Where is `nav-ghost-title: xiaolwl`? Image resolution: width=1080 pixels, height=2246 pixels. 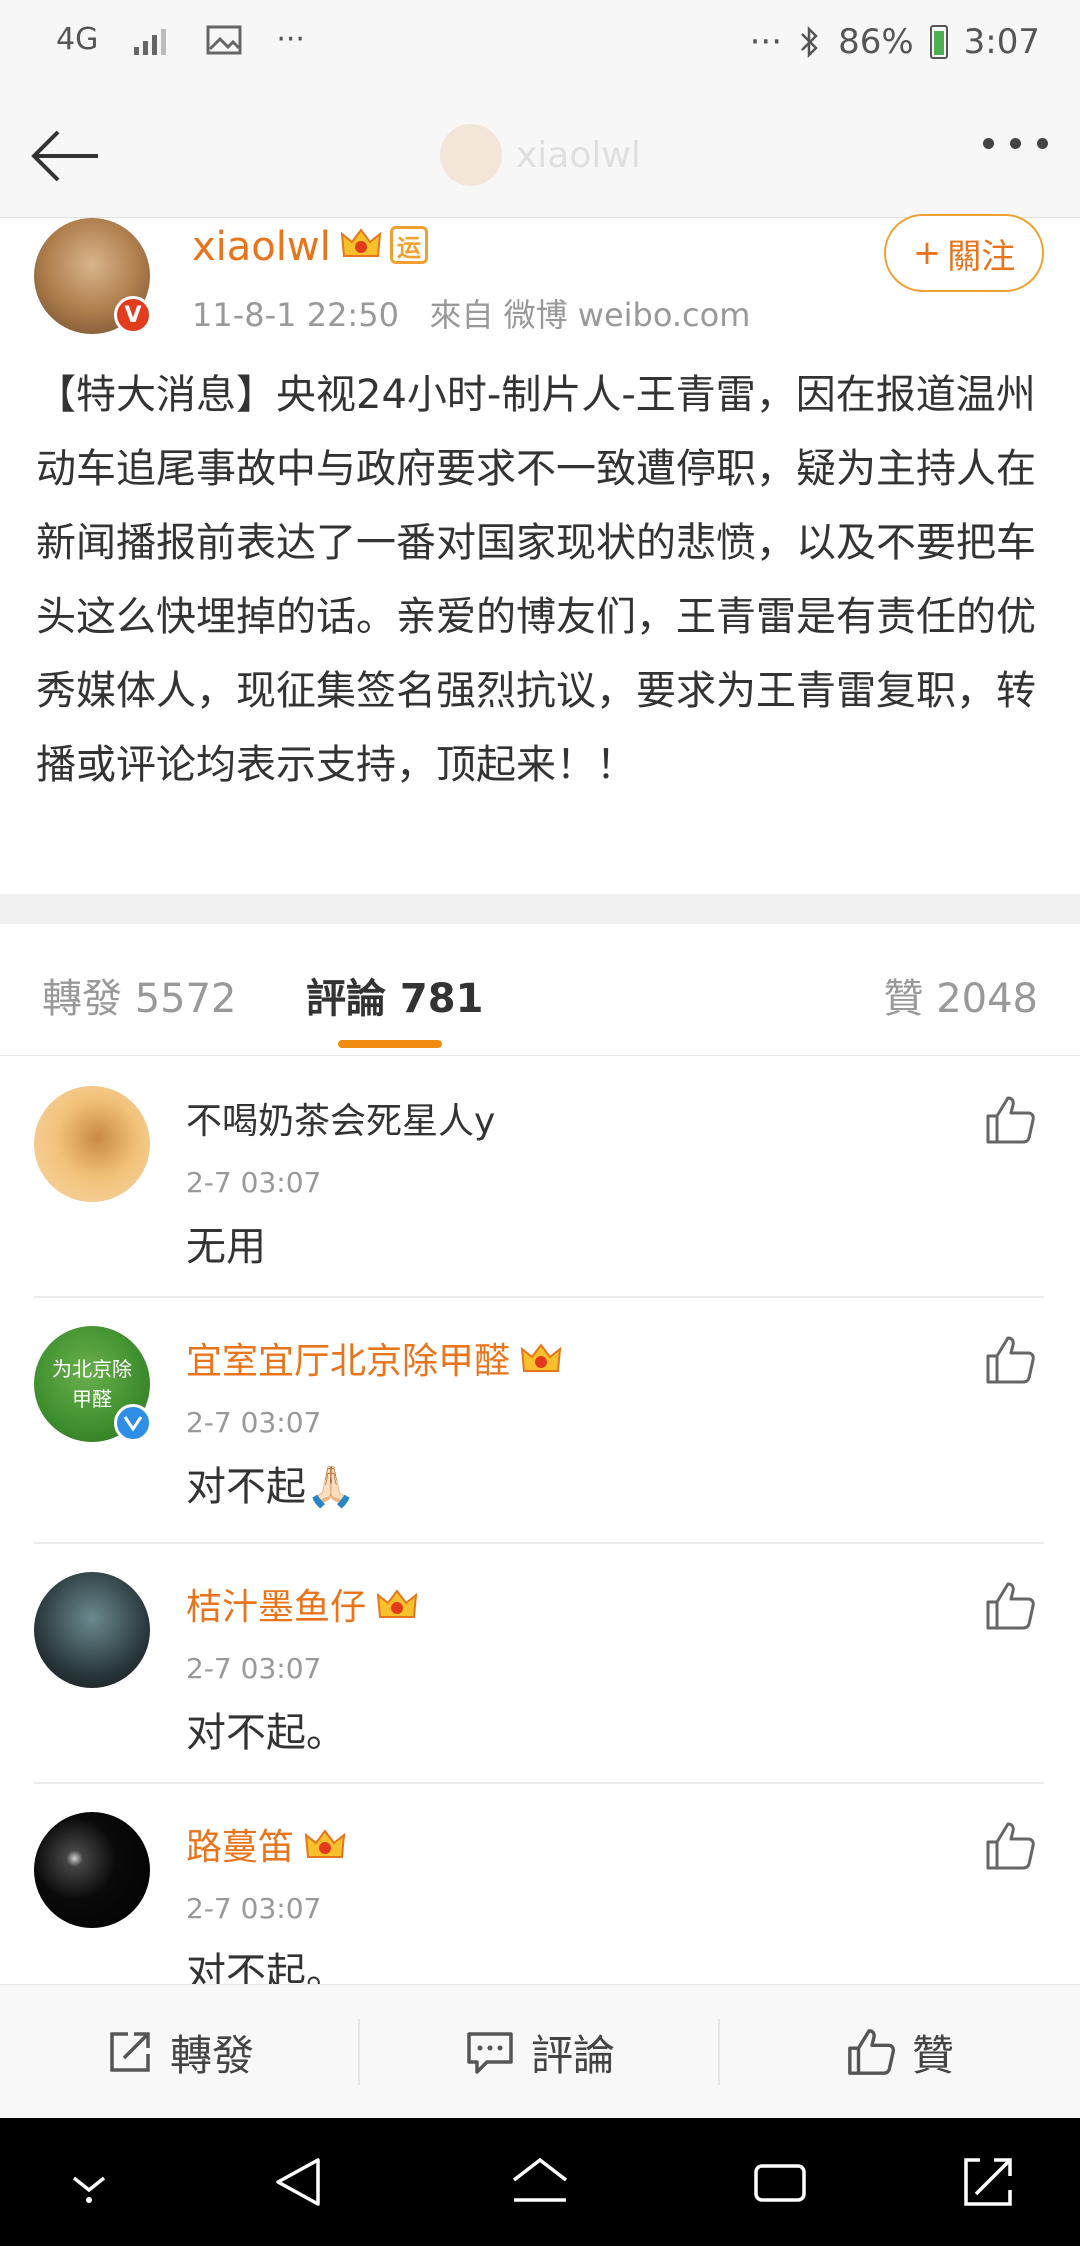
nav-ghost-title: xiaolwl is located at coordinates (540, 155).